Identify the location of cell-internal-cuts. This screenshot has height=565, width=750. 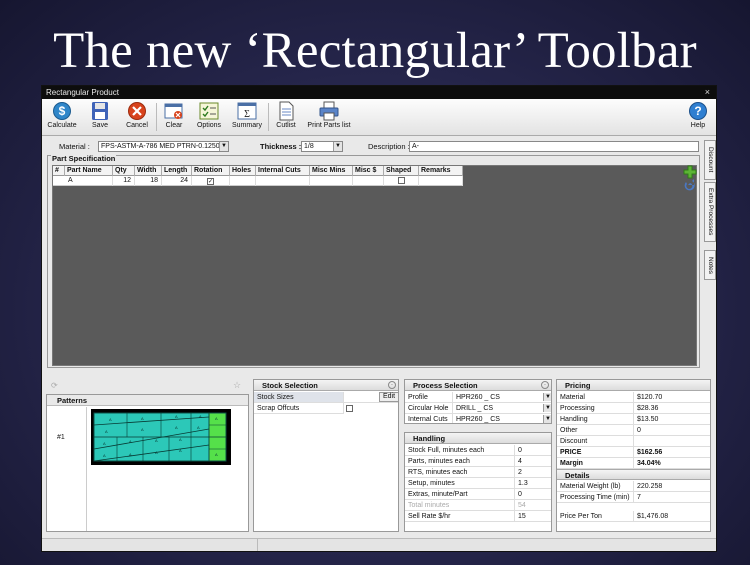
(283, 181).